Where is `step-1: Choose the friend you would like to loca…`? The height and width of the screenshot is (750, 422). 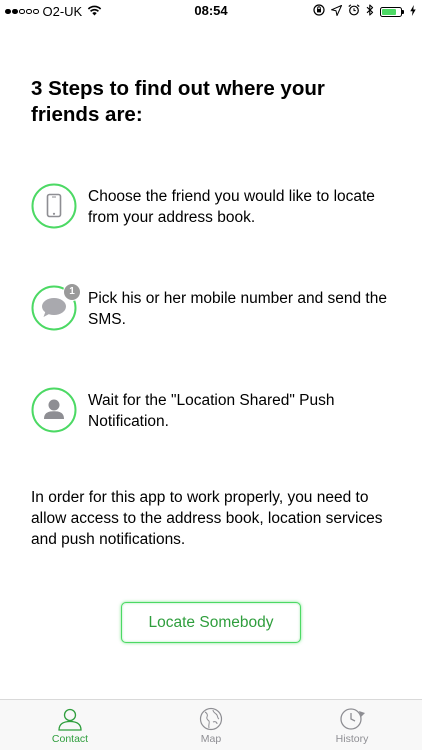 step-1: Choose the friend you would like to loca… is located at coordinates (216, 206).